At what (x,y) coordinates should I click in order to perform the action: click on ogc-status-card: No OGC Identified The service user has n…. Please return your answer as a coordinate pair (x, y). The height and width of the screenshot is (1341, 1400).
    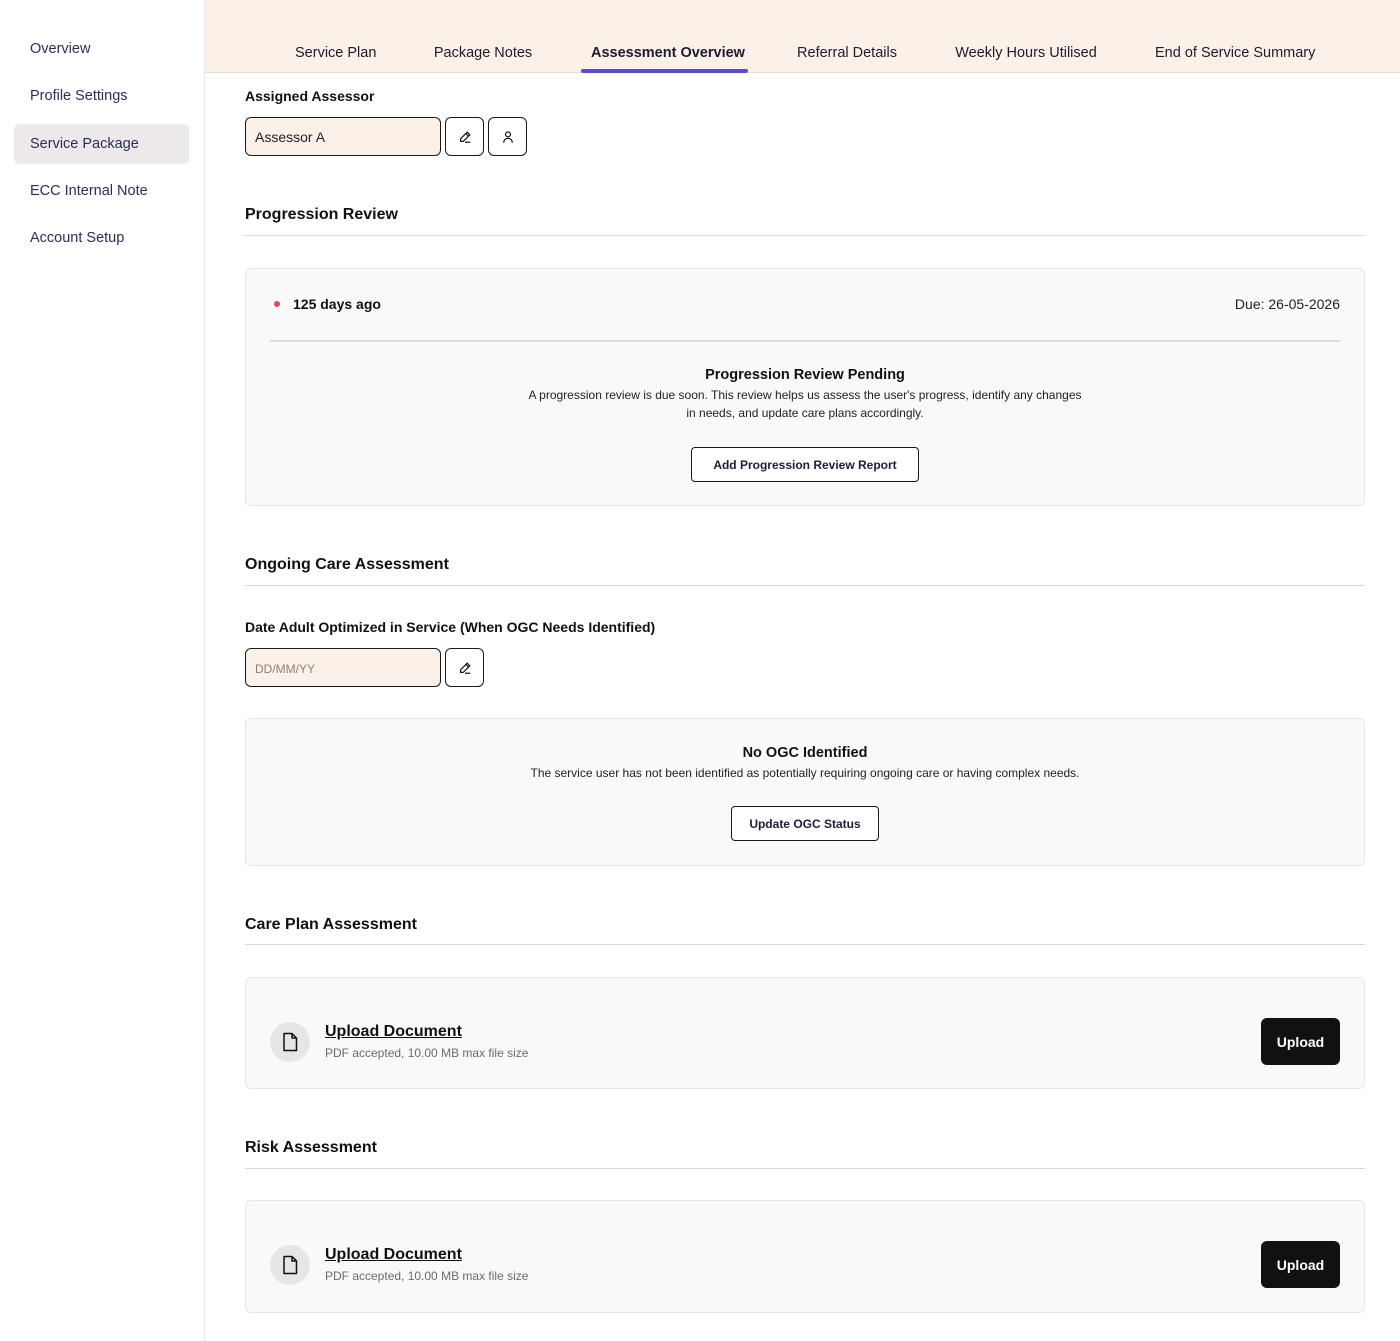
    Looking at the image, I should click on (805, 792).